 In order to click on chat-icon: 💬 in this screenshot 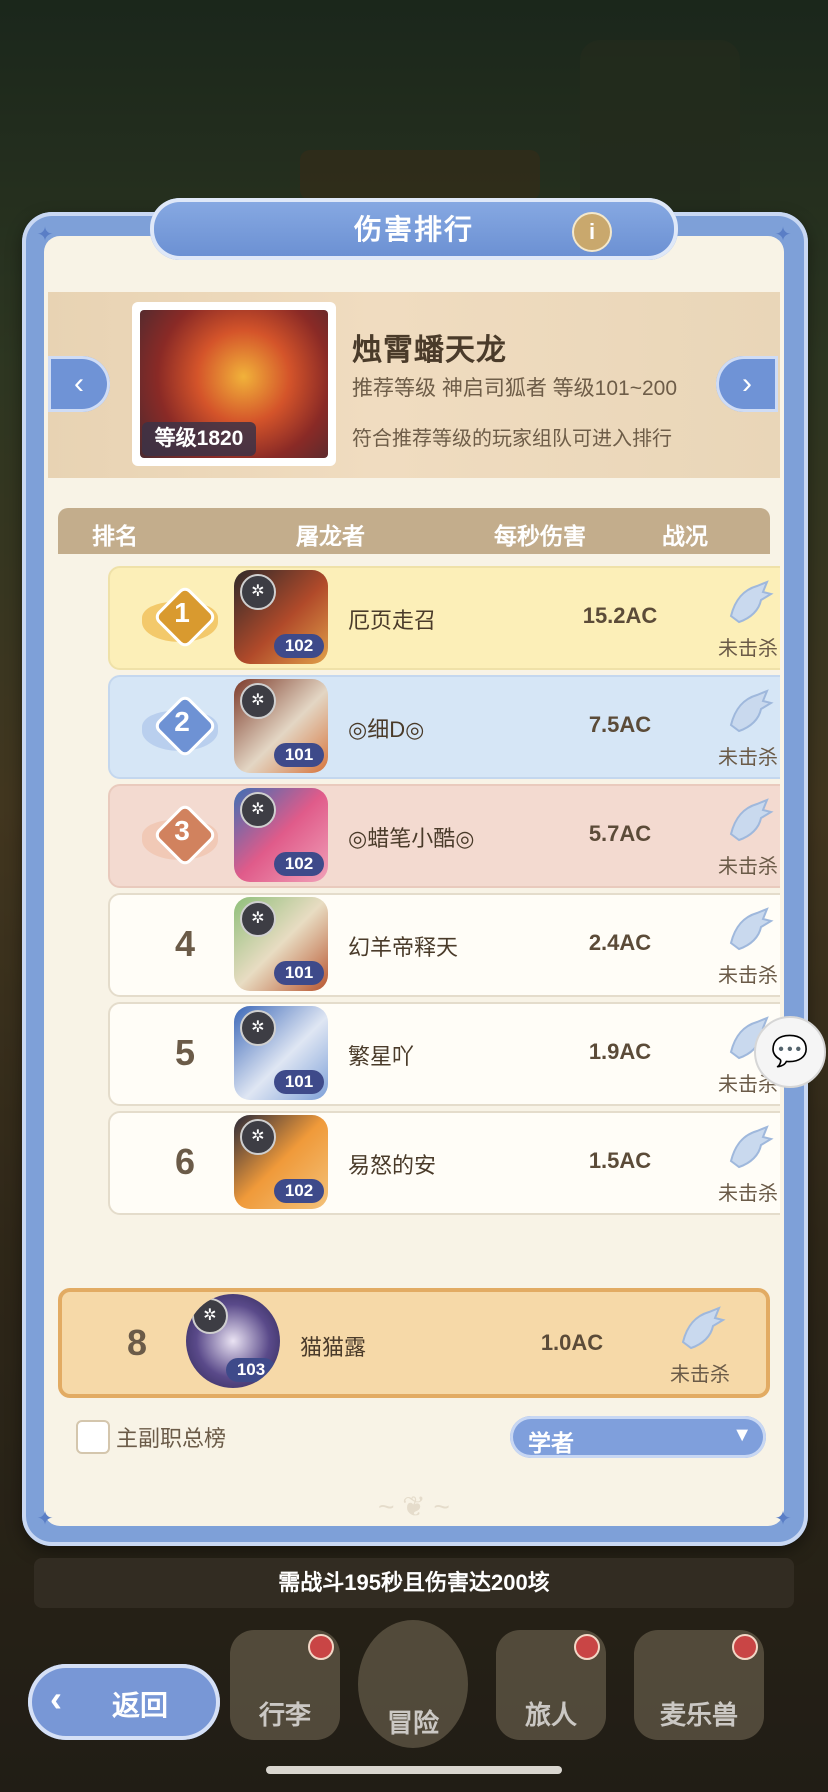, I will do `click(790, 1052)`.